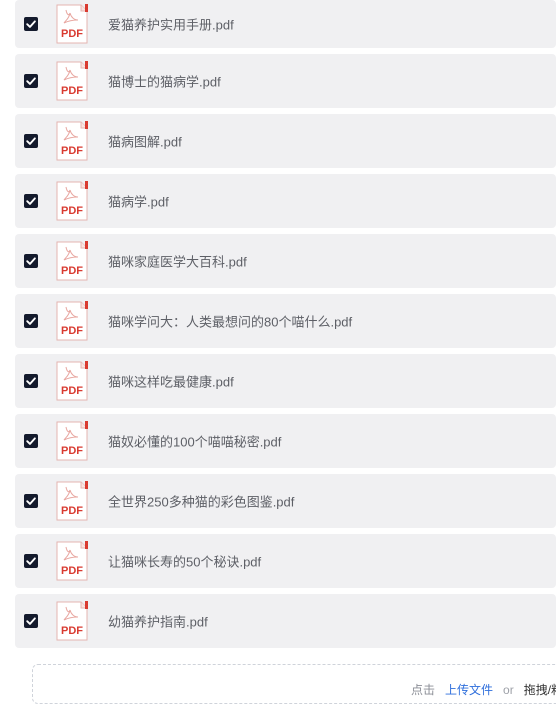 This screenshot has height=704, width=556. Describe the element at coordinates (138, 202) in the screenshot. I see `file-name: 猫病学.pdf` at that location.